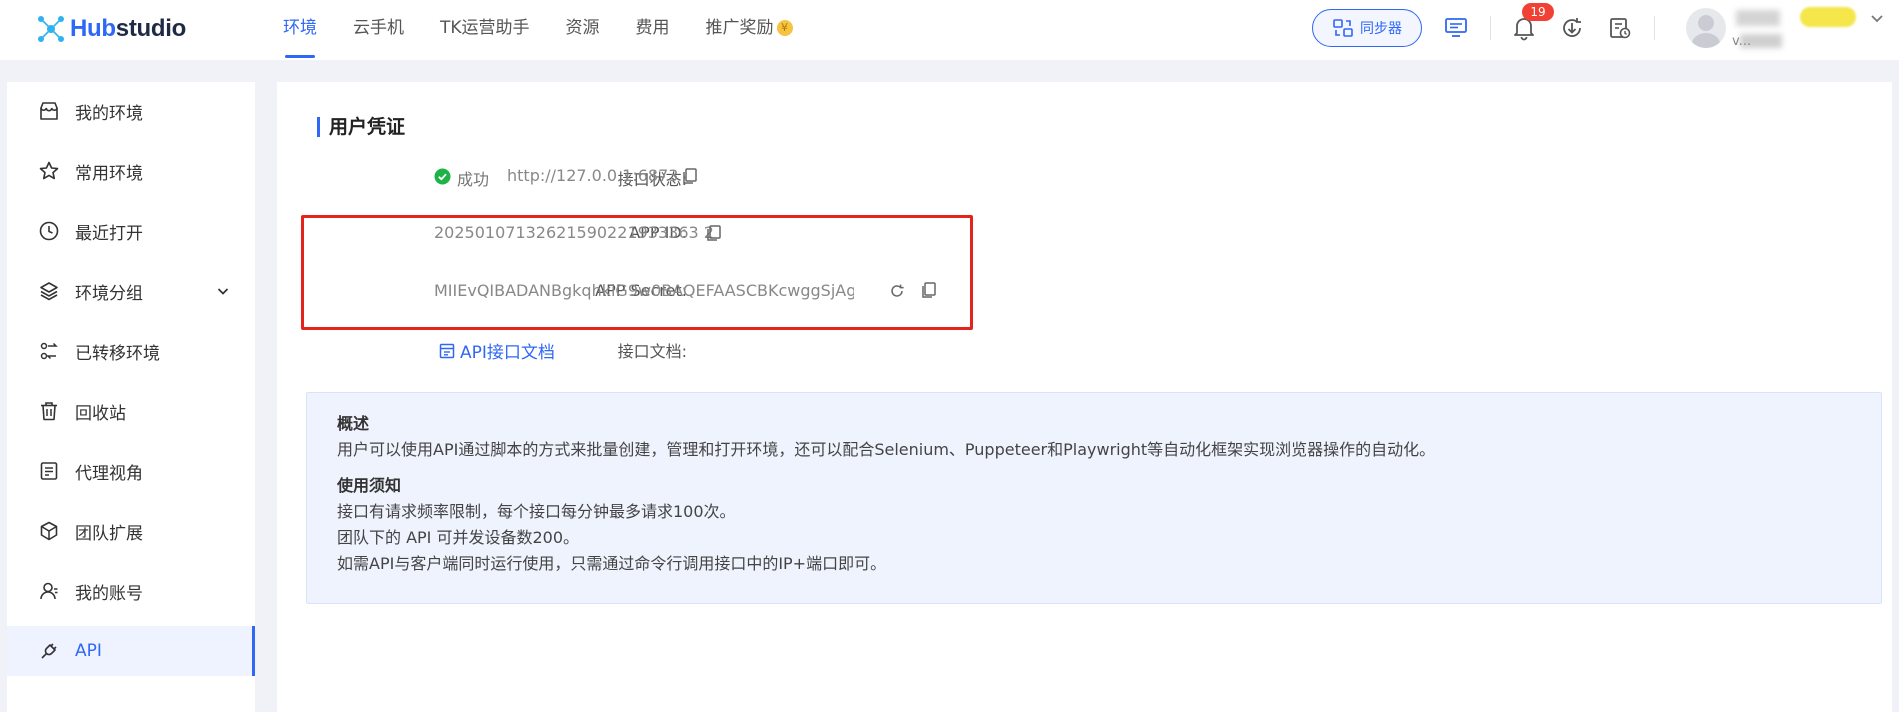 The image size is (1899, 712). Describe the element at coordinates (784, 28) in the screenshot. I see `coin-icon: ¥` at that location.